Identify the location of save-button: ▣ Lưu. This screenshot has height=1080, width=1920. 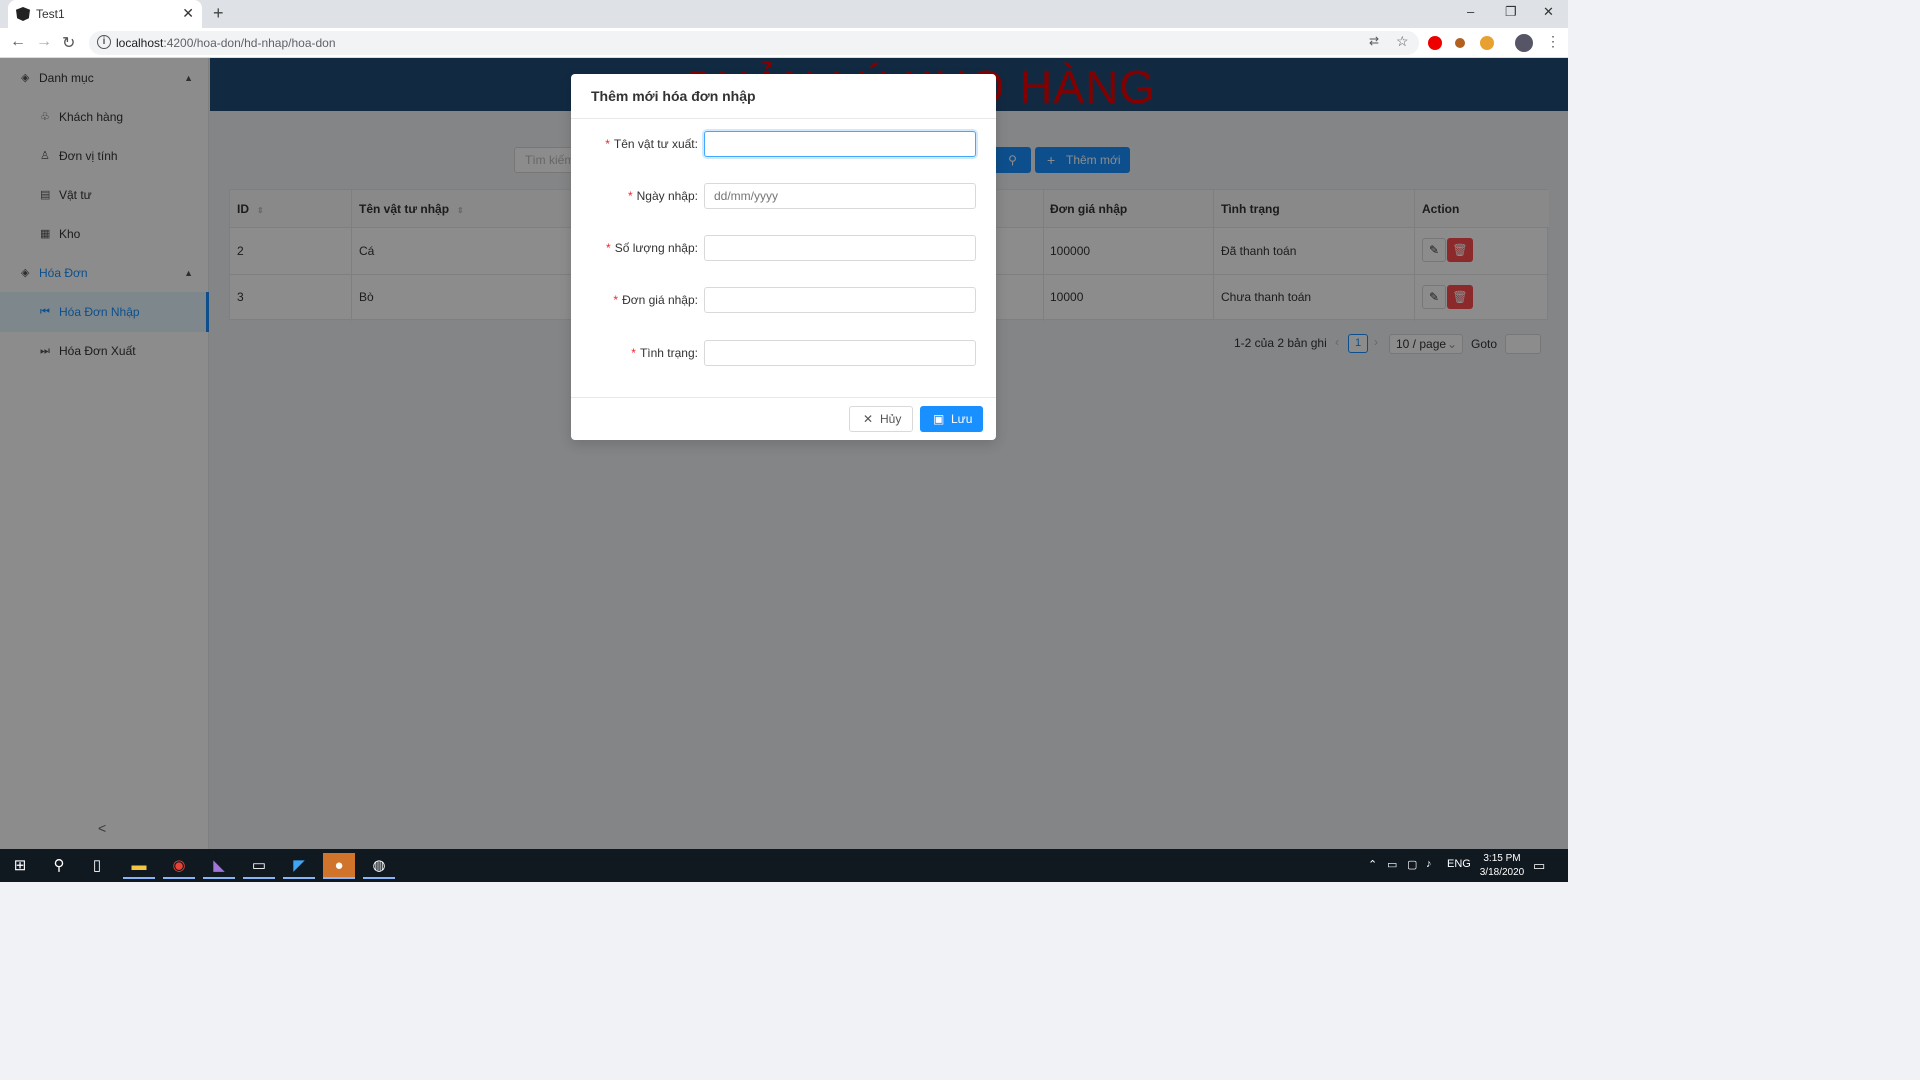
(951, 419).